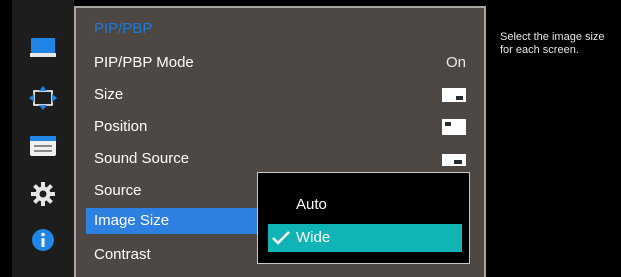 The height and width of the screenshot is (277, 621). Describe the element at coordinates (313, 237) in the screenshot. I see `option-label: Wide` at that location.